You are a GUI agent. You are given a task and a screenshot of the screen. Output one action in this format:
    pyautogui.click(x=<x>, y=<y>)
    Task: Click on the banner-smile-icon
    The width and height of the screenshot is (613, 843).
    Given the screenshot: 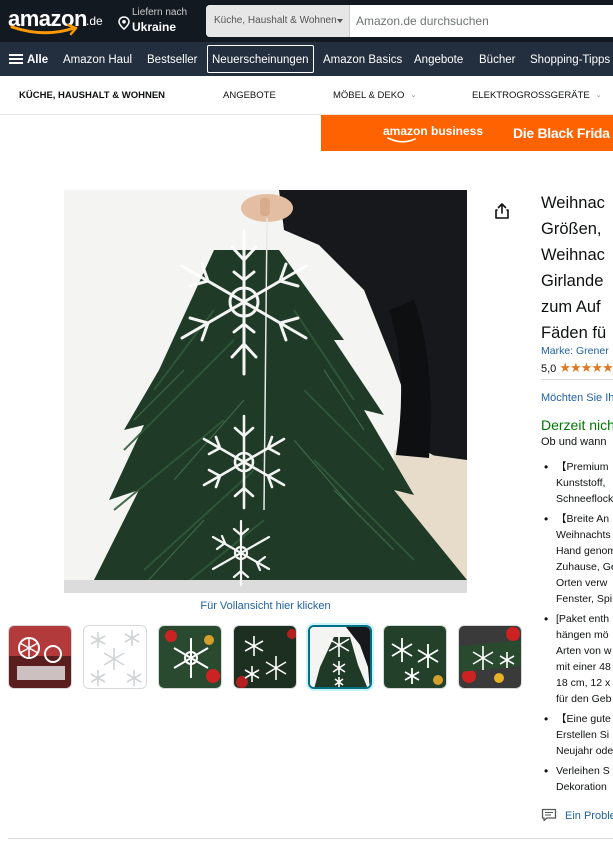 What is the action you would take?
    pyautogui.click(x=401, y=140)
    